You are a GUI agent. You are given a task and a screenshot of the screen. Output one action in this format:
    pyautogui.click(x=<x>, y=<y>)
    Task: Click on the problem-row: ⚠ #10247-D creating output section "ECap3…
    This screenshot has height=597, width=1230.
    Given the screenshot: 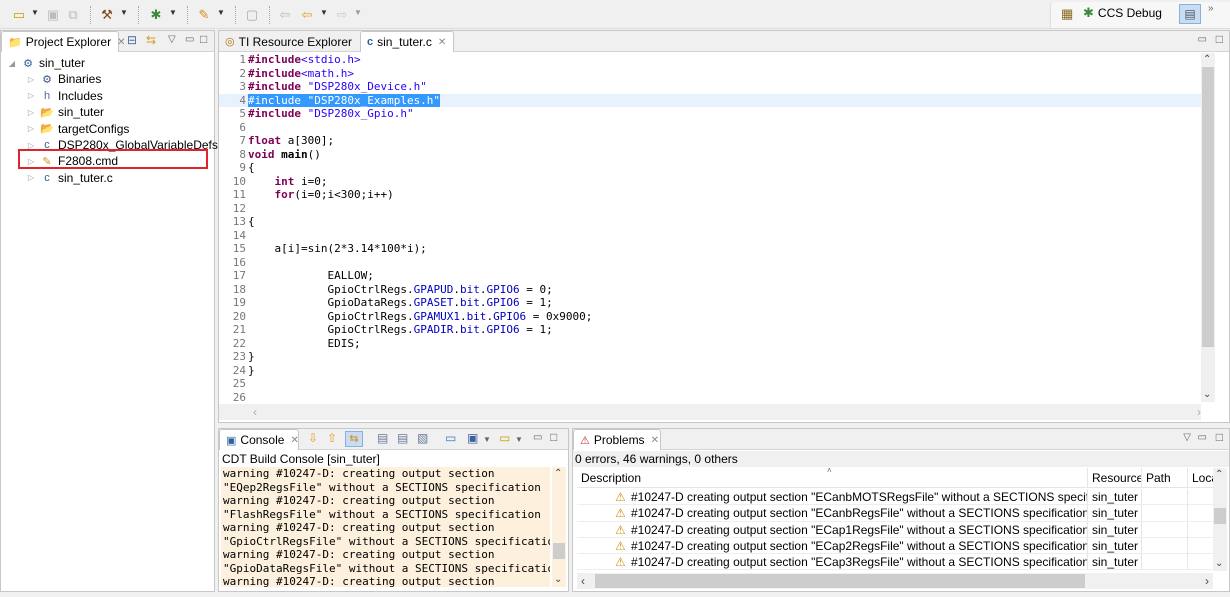 What is the action you would take?
    pyautogui.click(x=895, y=562)
    